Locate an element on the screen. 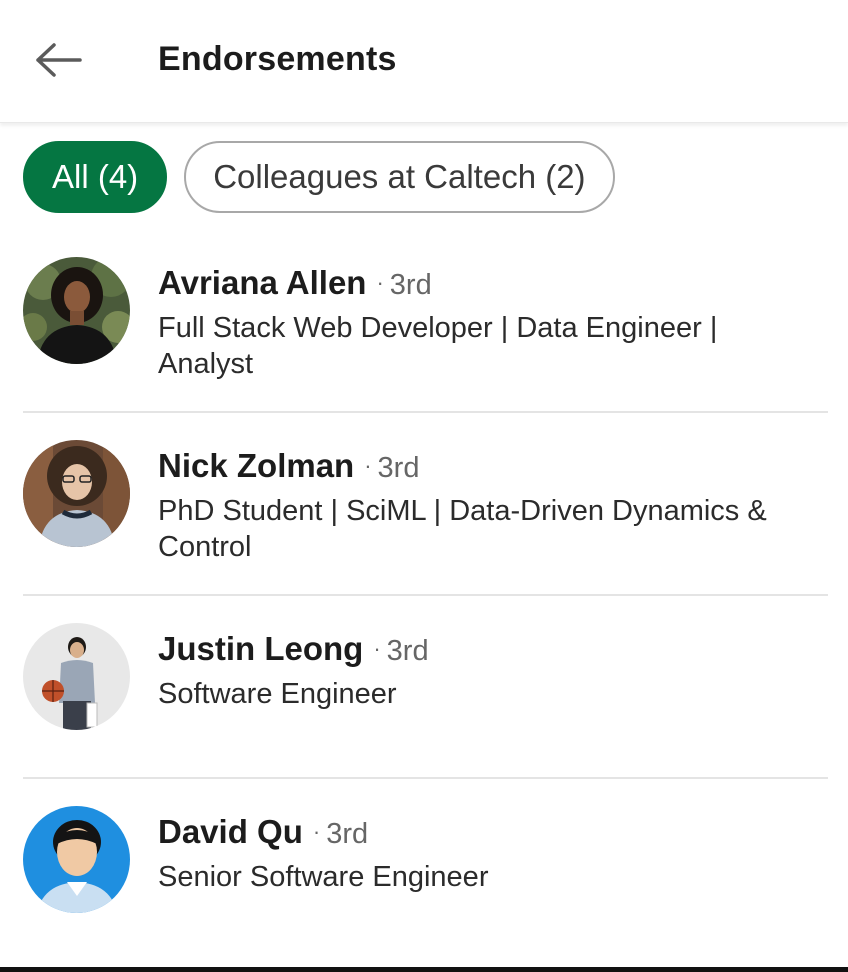  endorser-info: David Qu · 3rd Senior Software Engineer is located at coordinates (488, 854).